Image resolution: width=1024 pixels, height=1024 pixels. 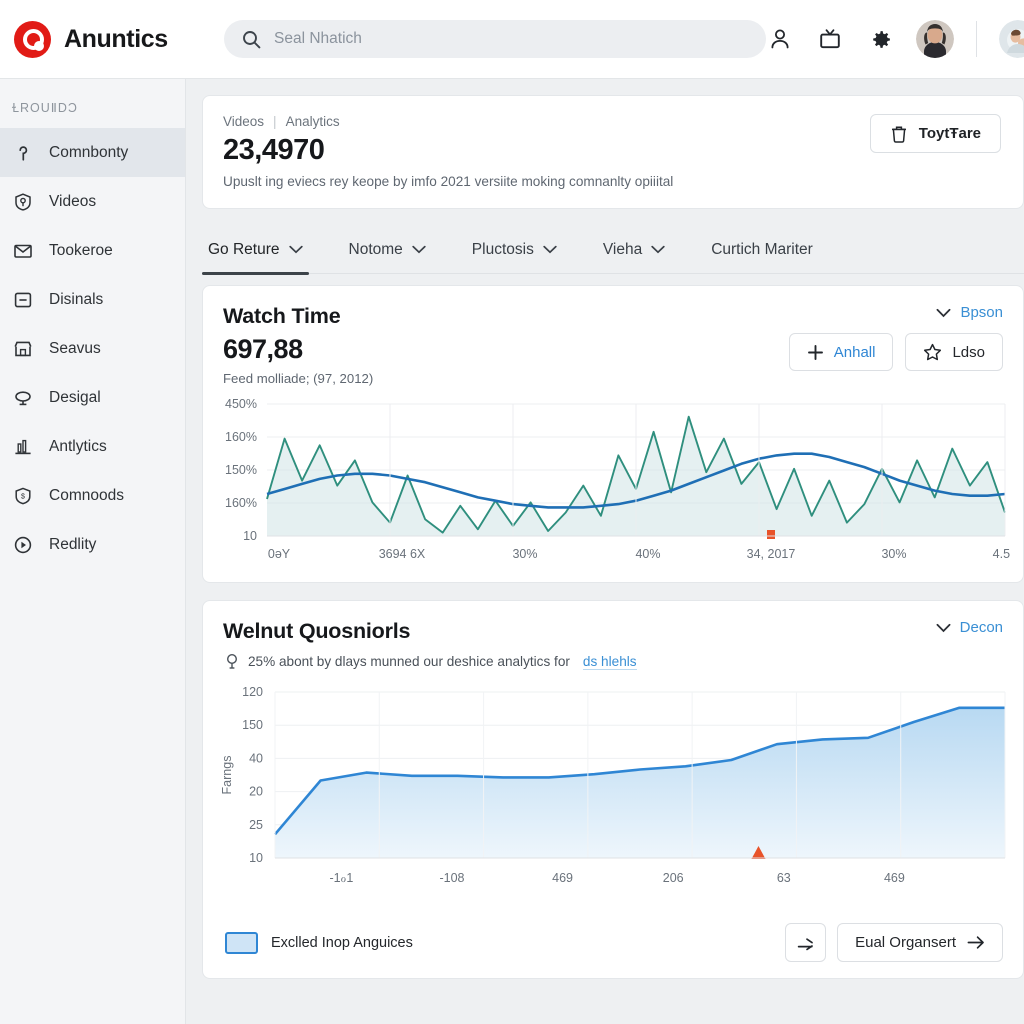 I want to click on sidebar-item-disinals: Disinals, so click(x=92, y=299).